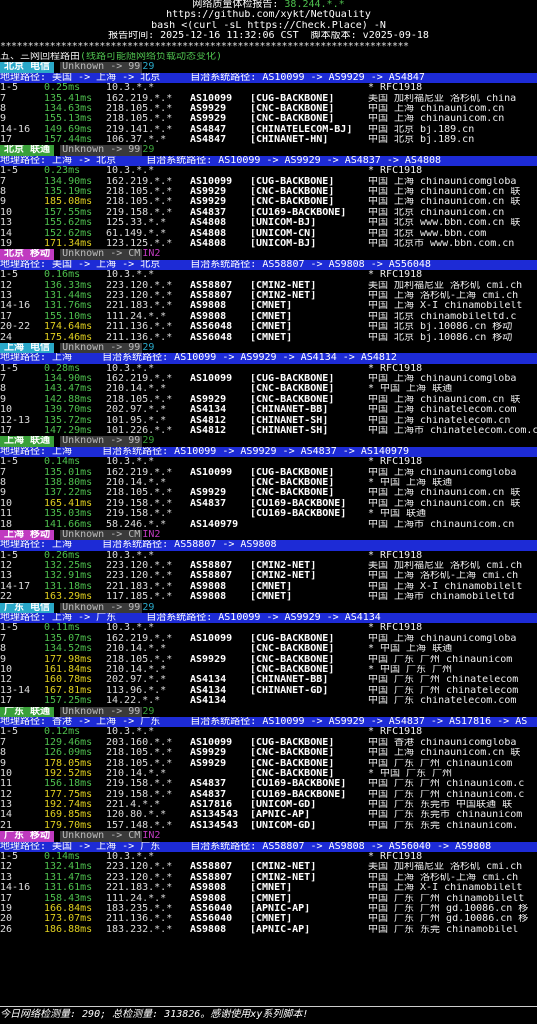 The height and width of the screenshot is (1024, 537). I want to click on hop-latency: 157.44ms, so click(68, 140).